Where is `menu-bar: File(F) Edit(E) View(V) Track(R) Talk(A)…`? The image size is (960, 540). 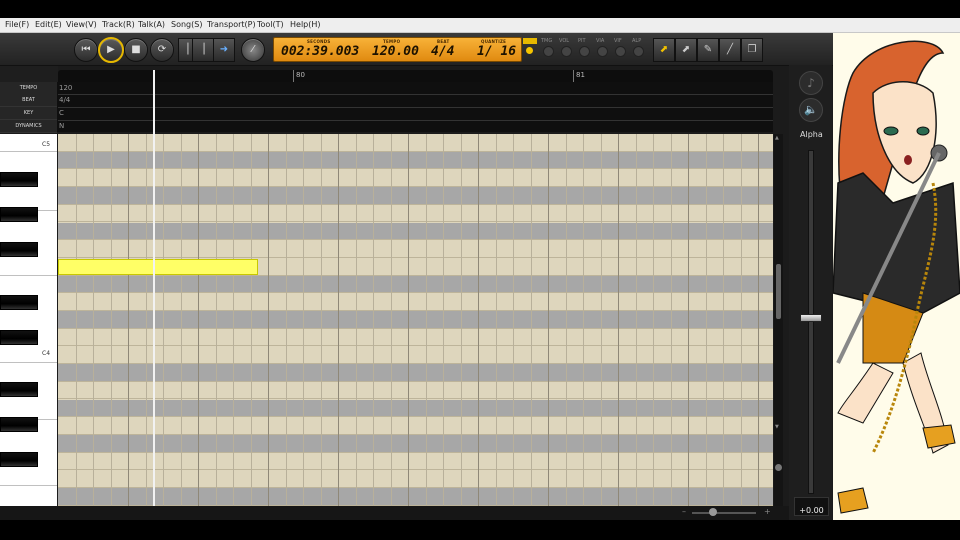 menu-bar: File(F) Edit(E) View(V) Track(R) Talk(A)… is located at coordinates (480, 25).